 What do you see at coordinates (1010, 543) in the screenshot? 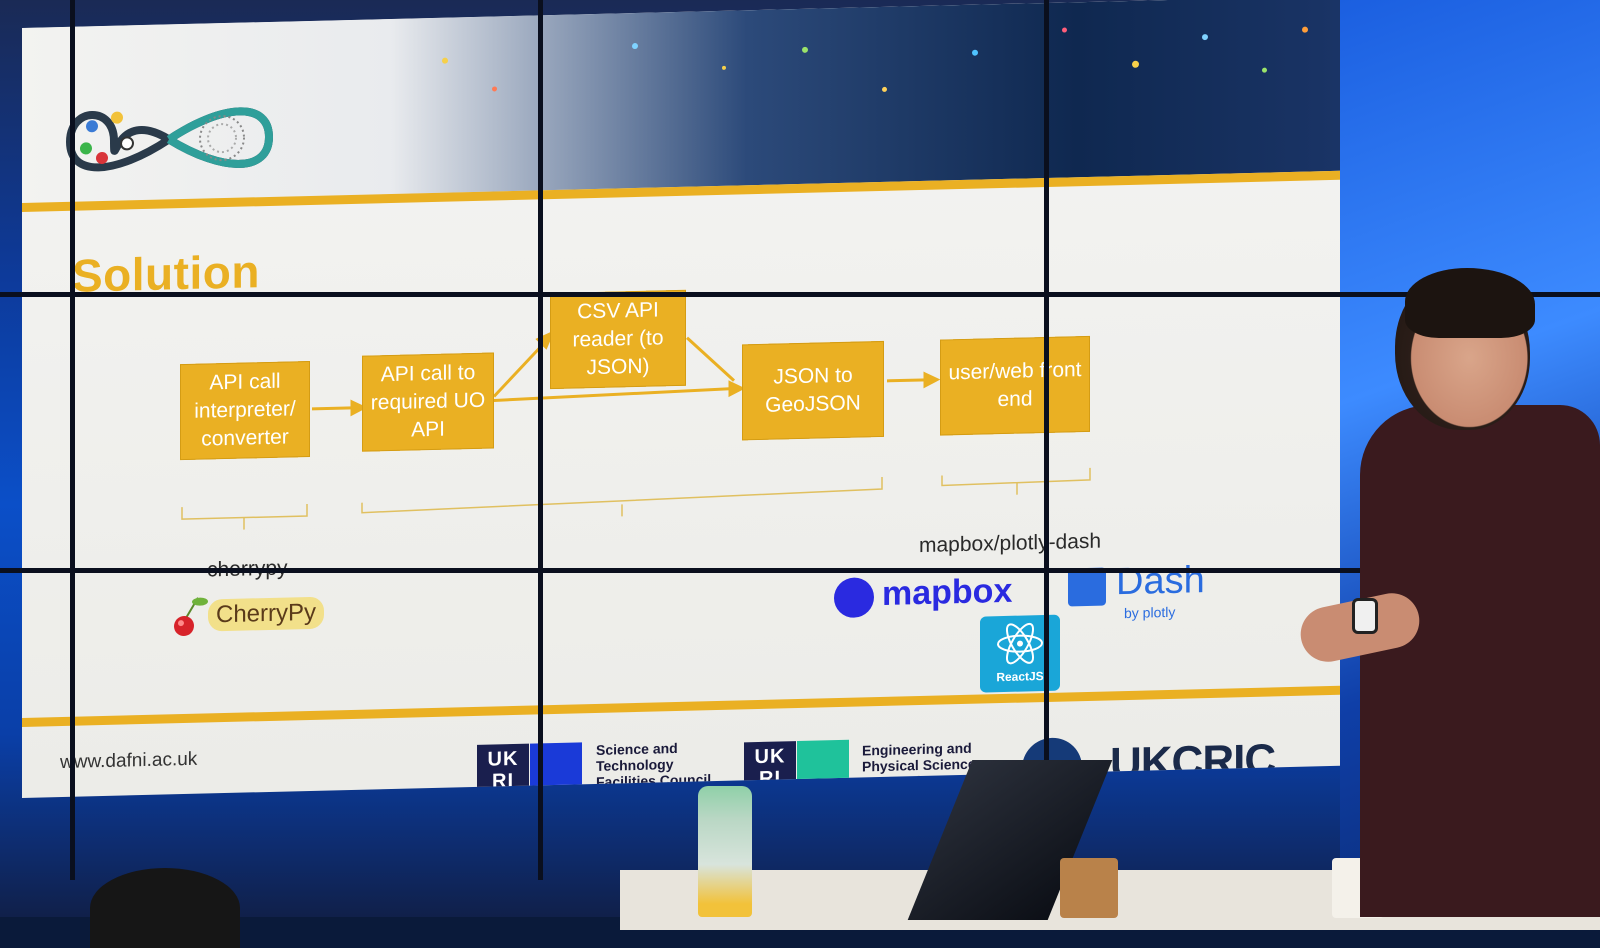
I see `mapbox-dash-caption: mapbox/plotly-dash` at bounding box center [1010, 543].